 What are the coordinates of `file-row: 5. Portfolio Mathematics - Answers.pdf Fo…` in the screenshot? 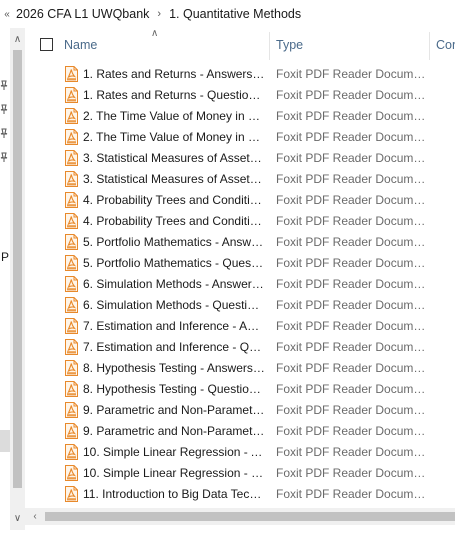 It's located at (240, 242).